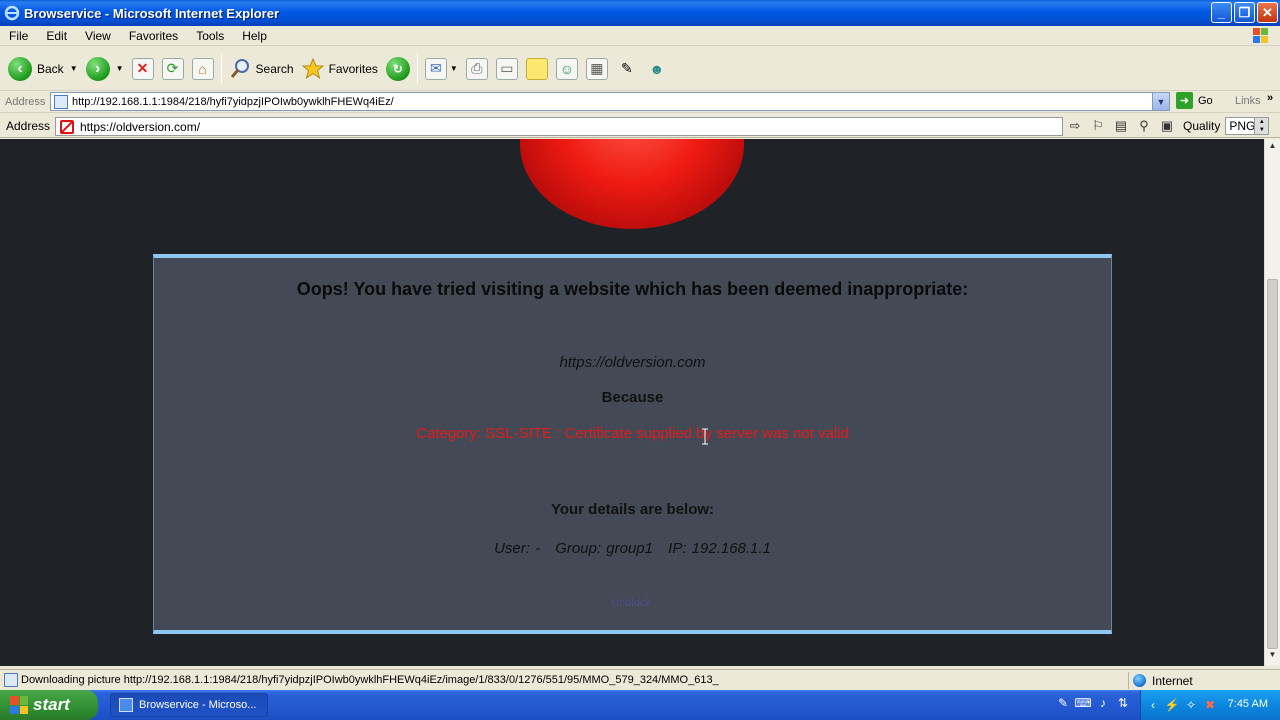 Image resolution: width=1280 pixels, height=720 pixels. Describe the element at coordinates (50, 68) in the screenshot. I see `back-label: Back` at that location.